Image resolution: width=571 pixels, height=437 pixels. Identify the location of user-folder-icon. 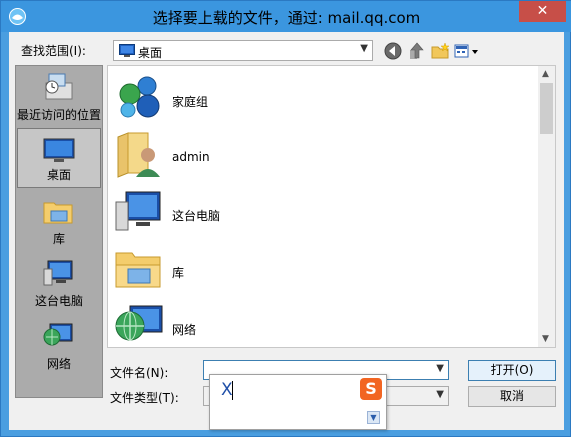
(138, 155).